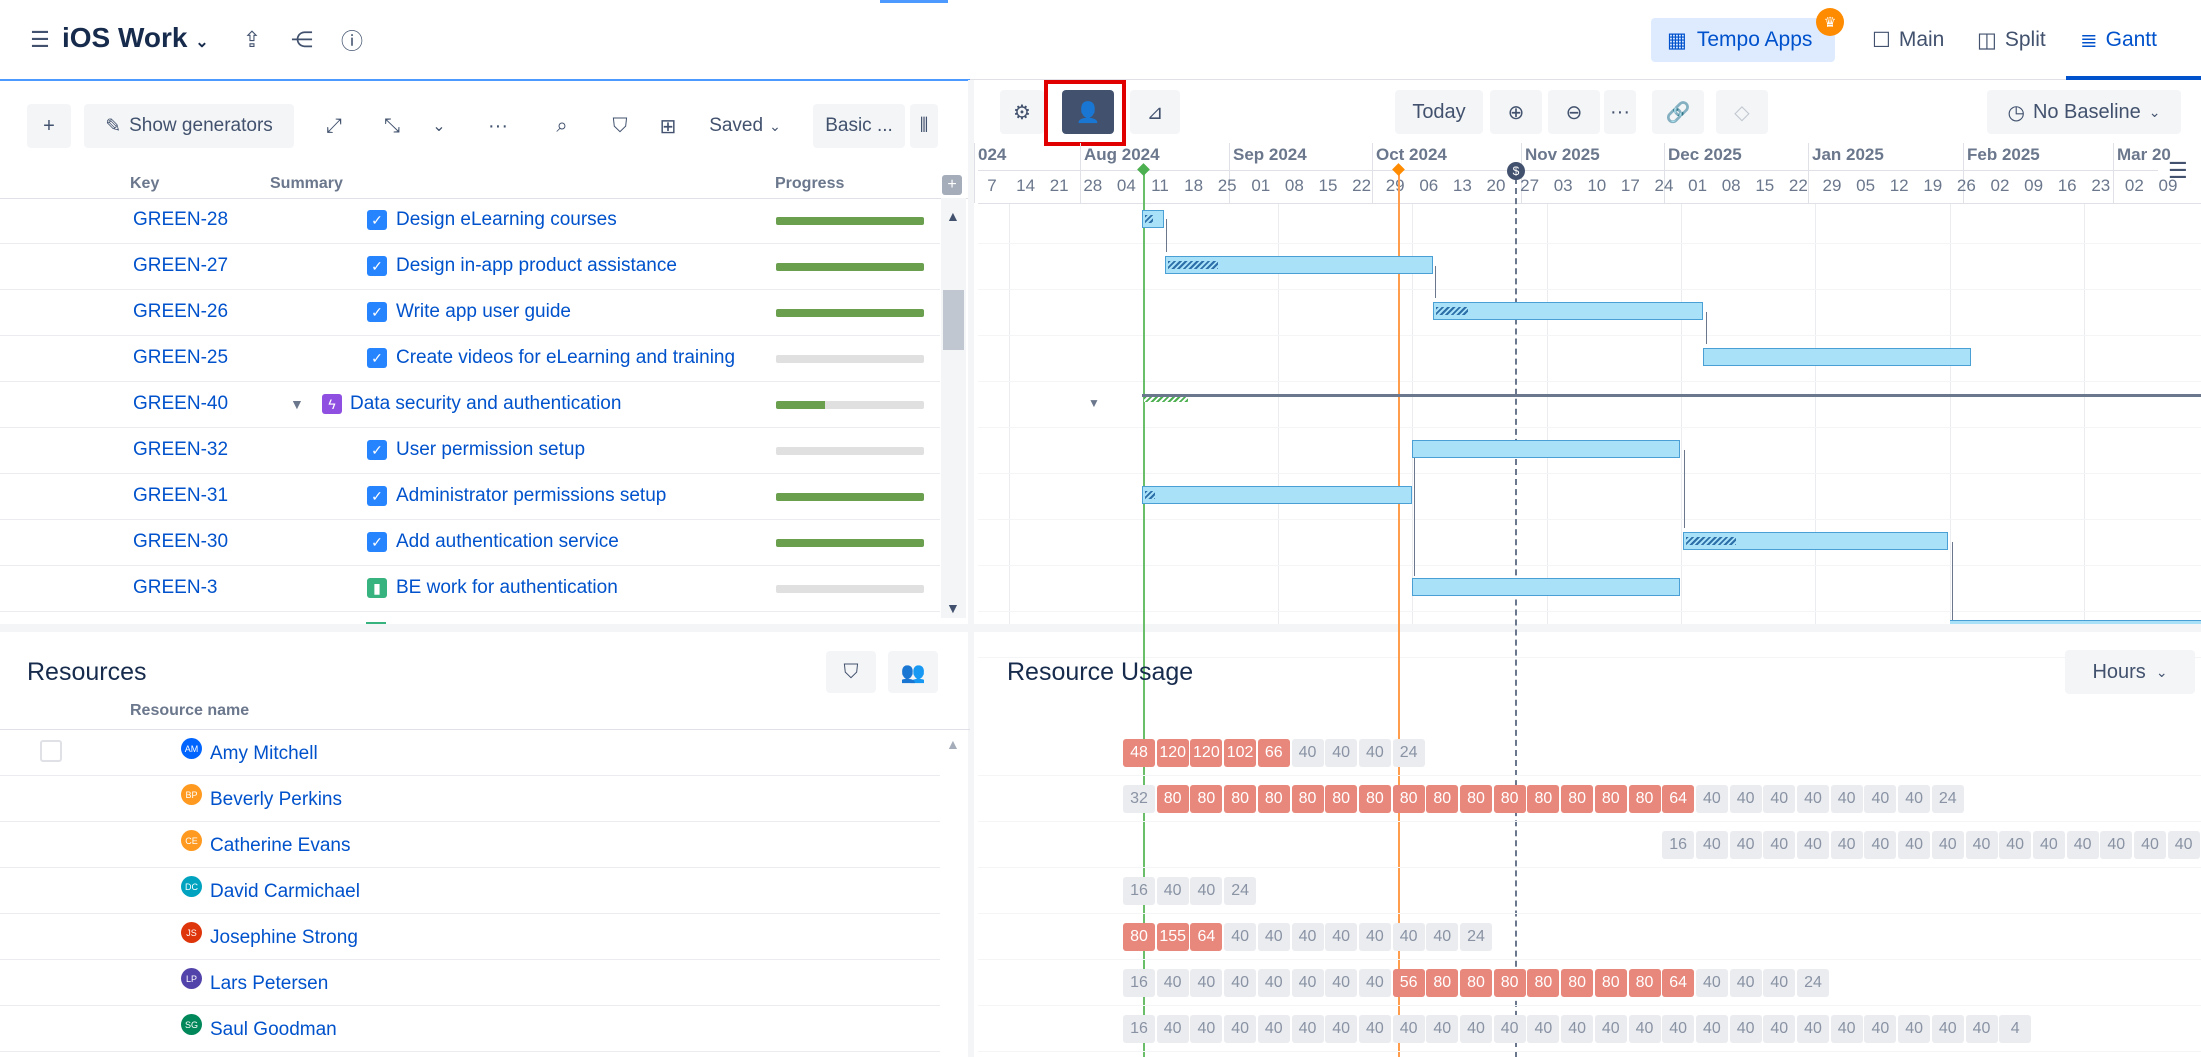  I want to click on gantt-settings-icon: ⚙, so click(1022, 112).